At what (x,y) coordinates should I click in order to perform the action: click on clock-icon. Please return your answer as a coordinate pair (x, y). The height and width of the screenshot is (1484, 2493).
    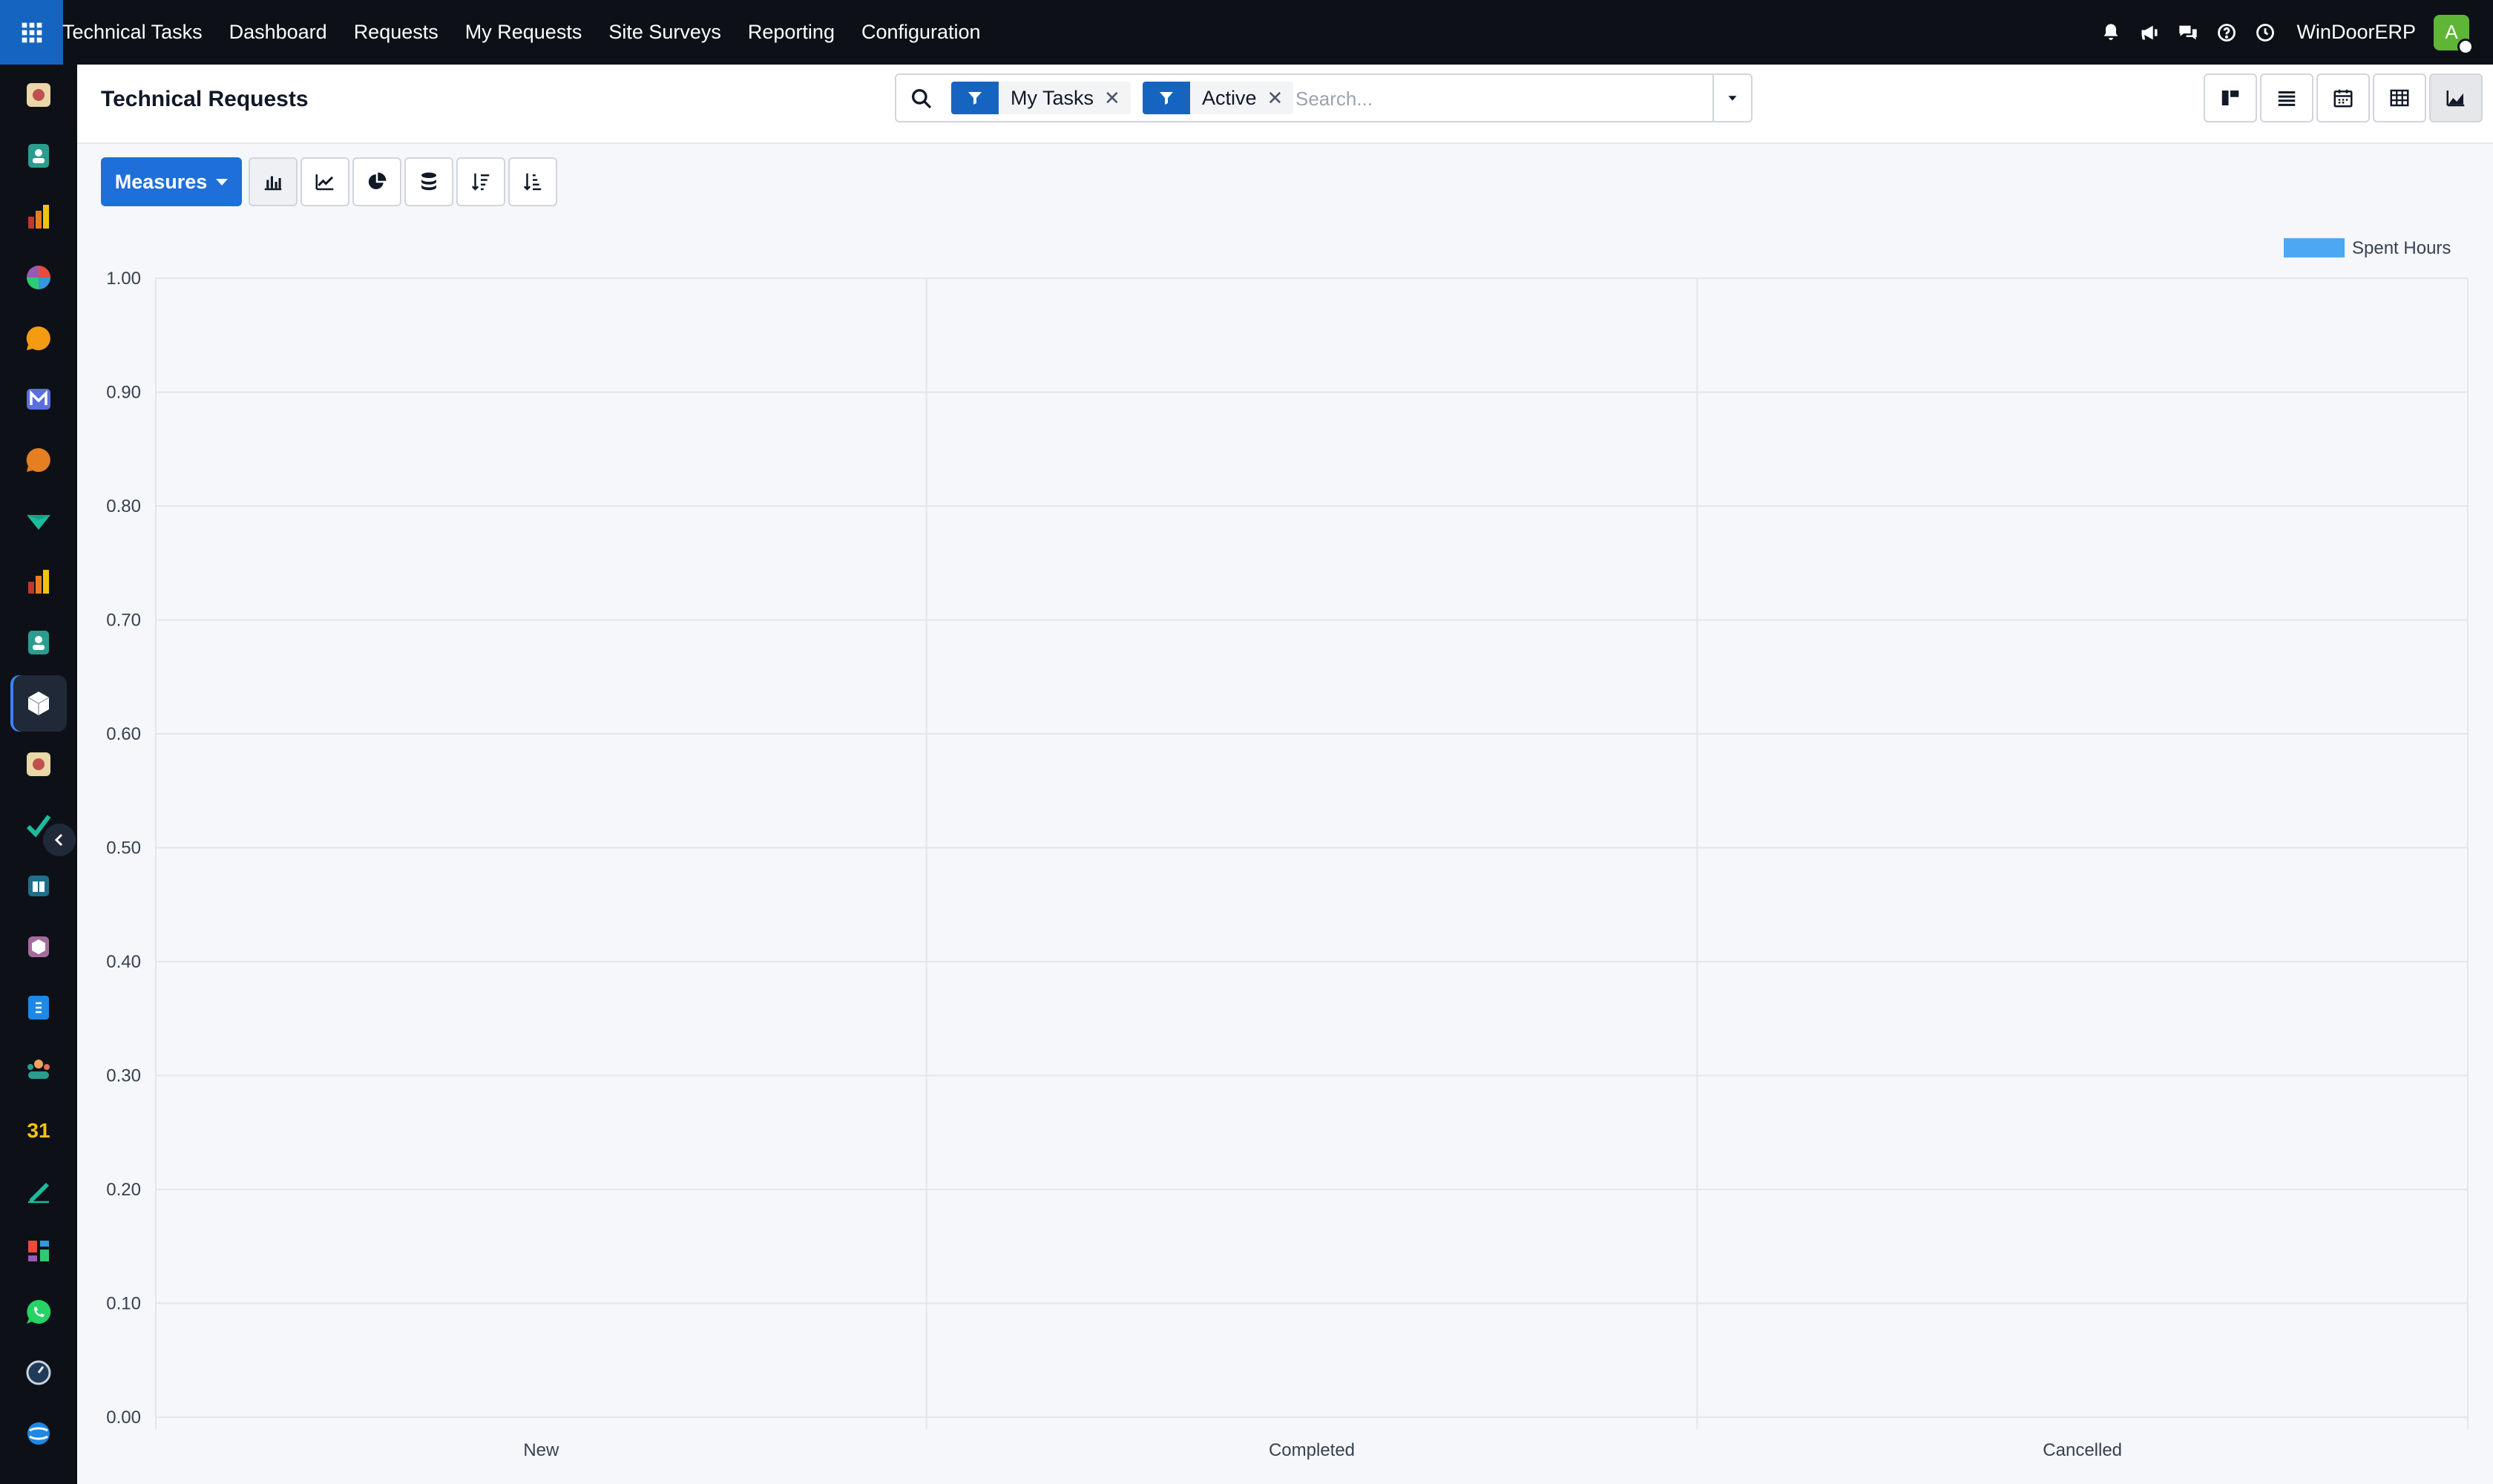
    Looking at the image, I should click on (2265, 32).